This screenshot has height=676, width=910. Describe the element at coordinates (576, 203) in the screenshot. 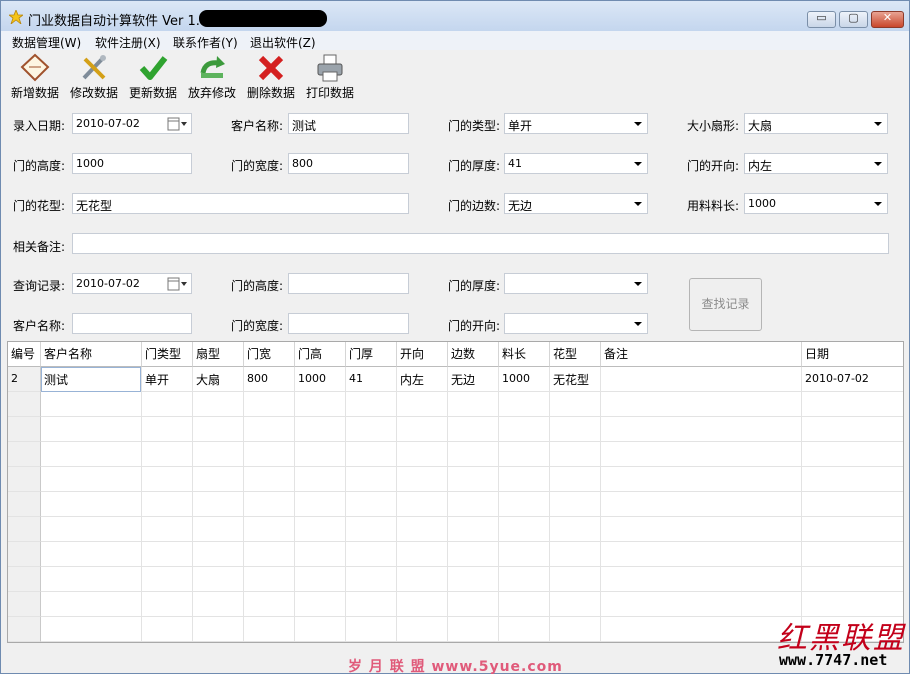

I see `edges-select: 无边` at that location.